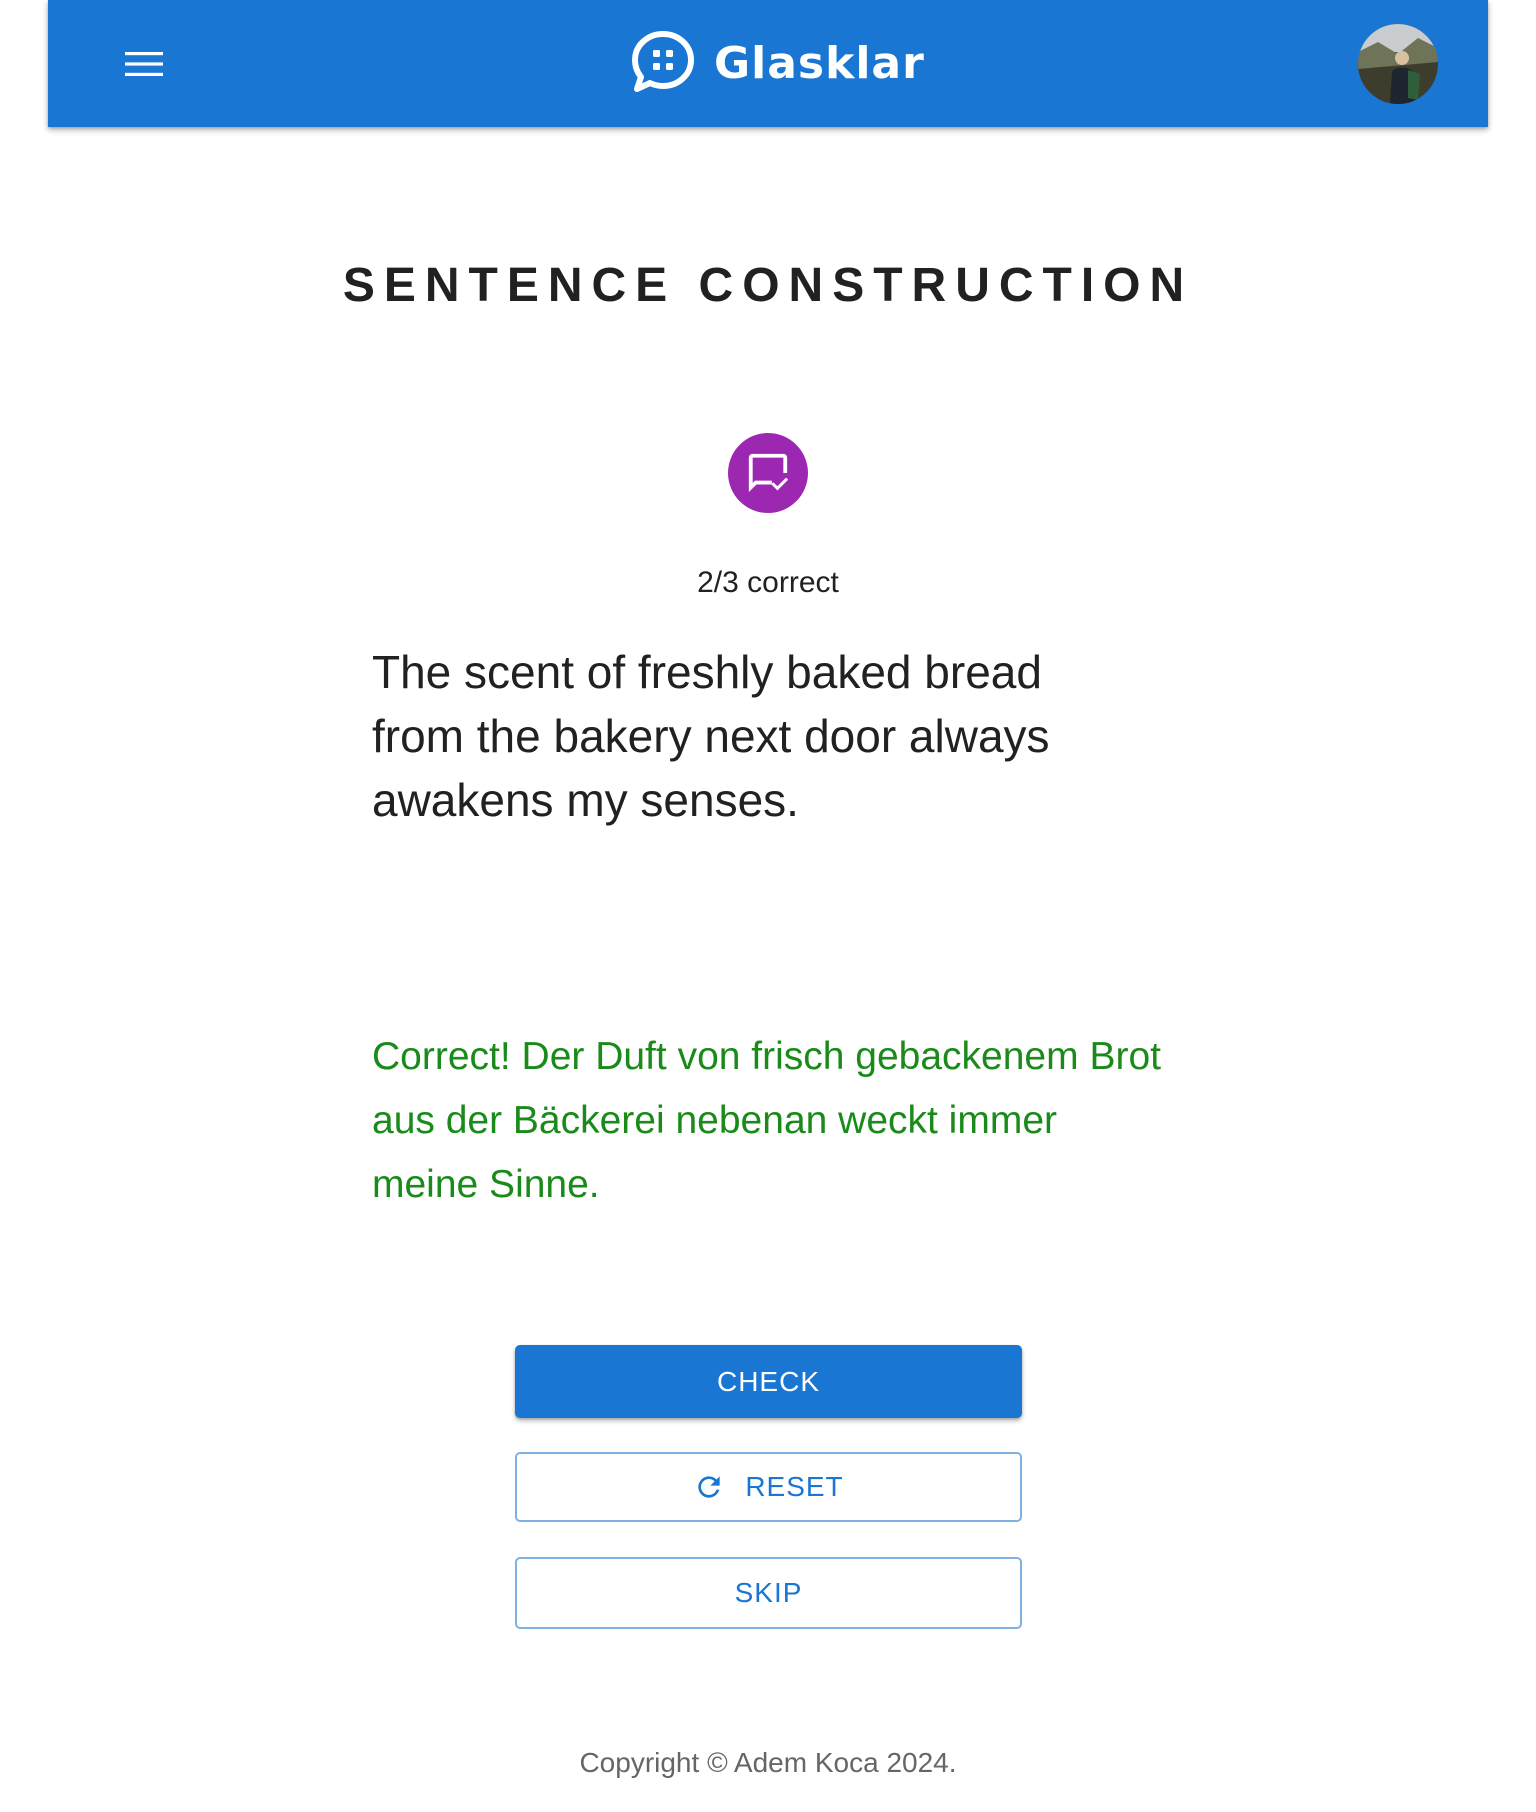 This screenshot has height=1812, width=1536. I want to click on exercise-type-badge, so click(768, 473).